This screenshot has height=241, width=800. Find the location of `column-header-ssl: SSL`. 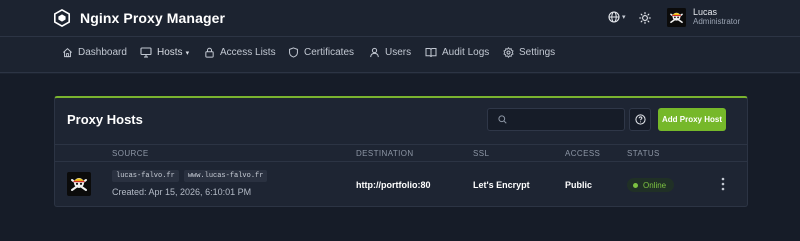

column-header-ssl: SSL is located at coordinates (481, 153).